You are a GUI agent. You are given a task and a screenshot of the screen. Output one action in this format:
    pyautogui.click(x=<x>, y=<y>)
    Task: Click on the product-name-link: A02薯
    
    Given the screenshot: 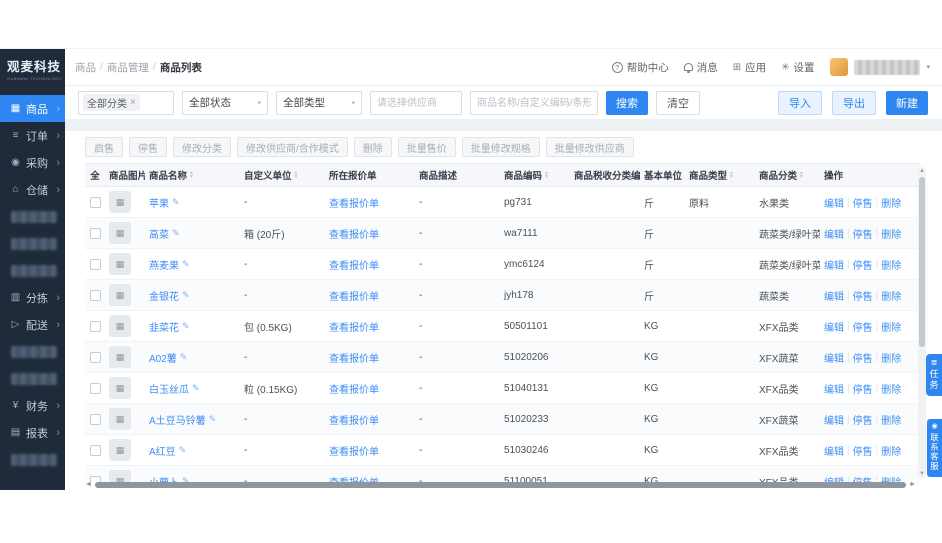 What is the action you would take?
    pyautogui.click(x=163, y=357)
    